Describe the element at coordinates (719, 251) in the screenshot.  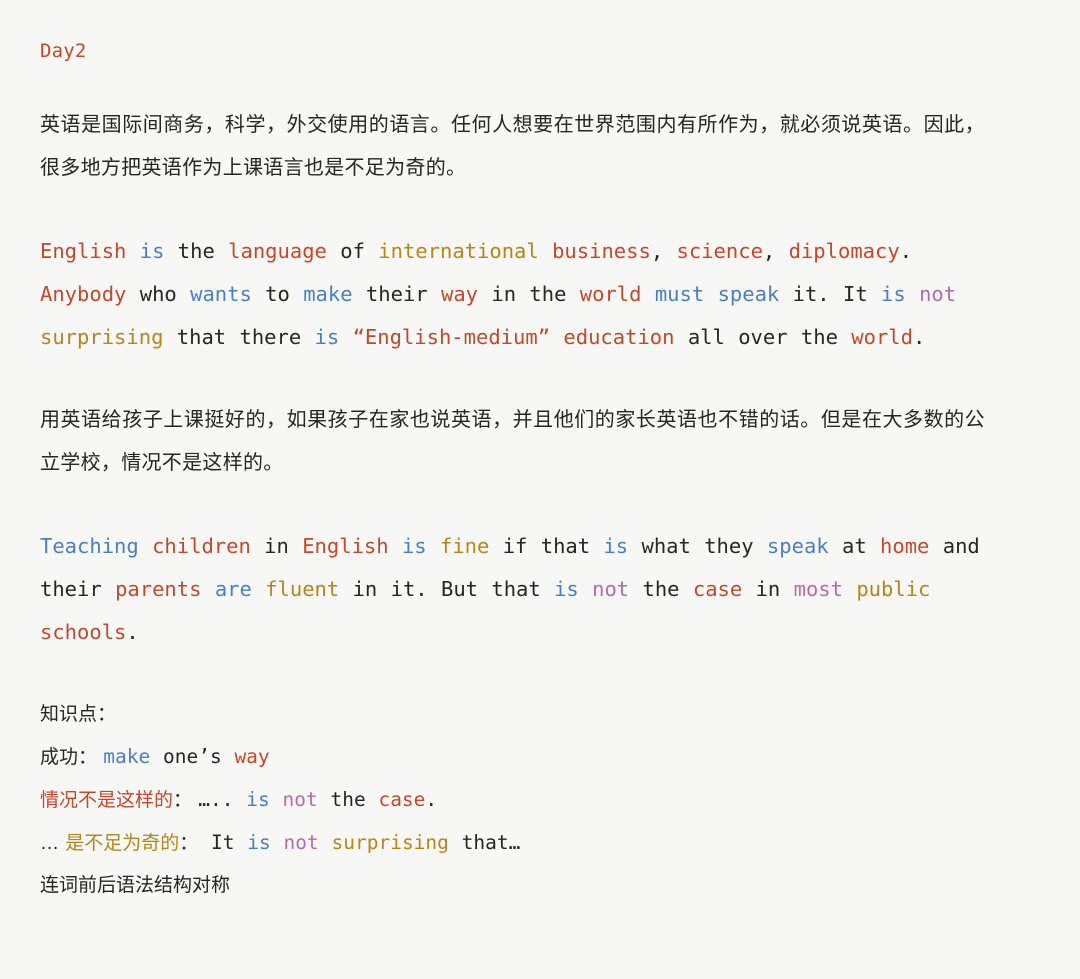
I see `text-token: science` at that location.